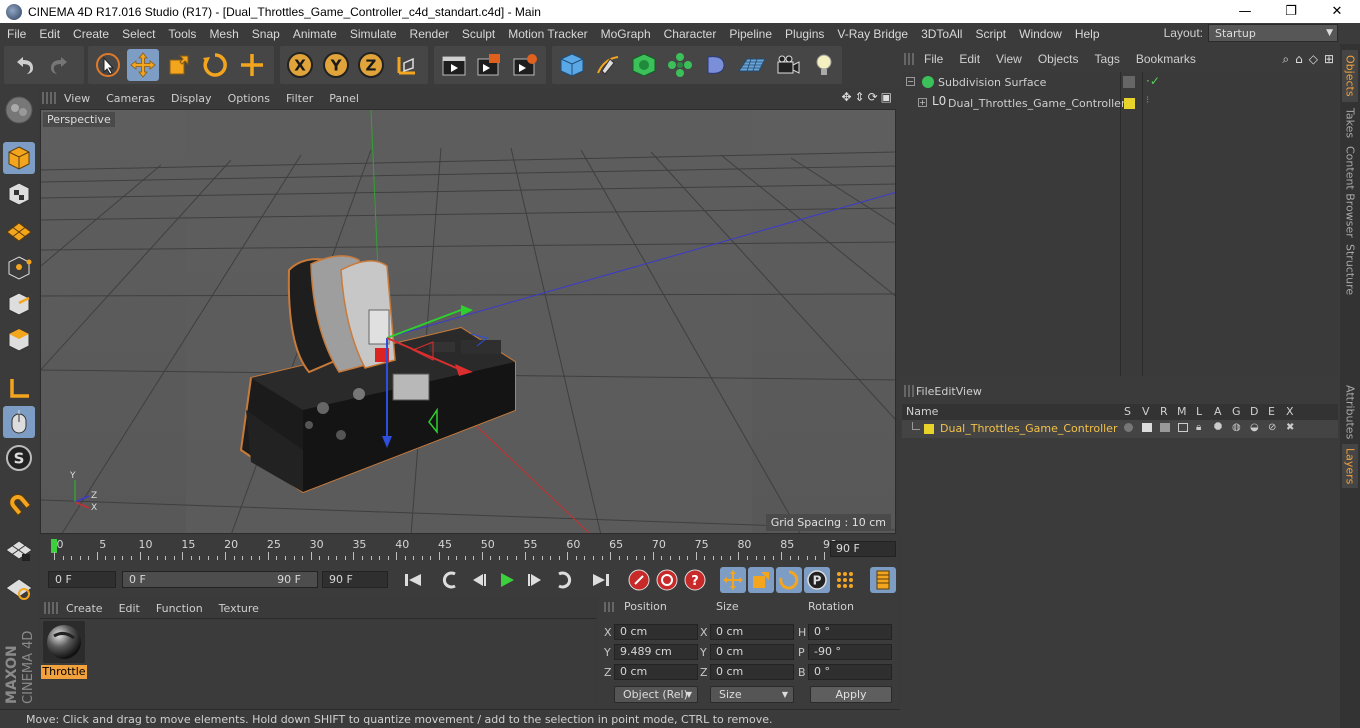  I want to click on menu-render: Render, so click(429, 34).